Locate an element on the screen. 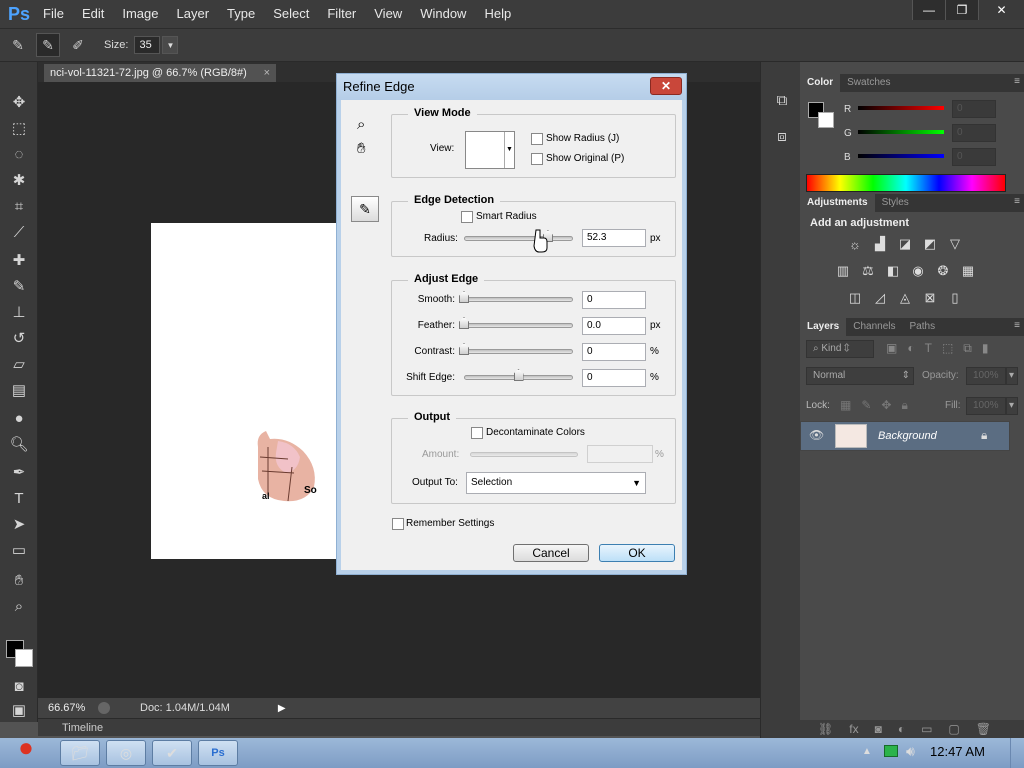 The height and width of the screenshot is (768, 1024). gradient-map-icon: ⊠ is located at coordinates (930, 298).